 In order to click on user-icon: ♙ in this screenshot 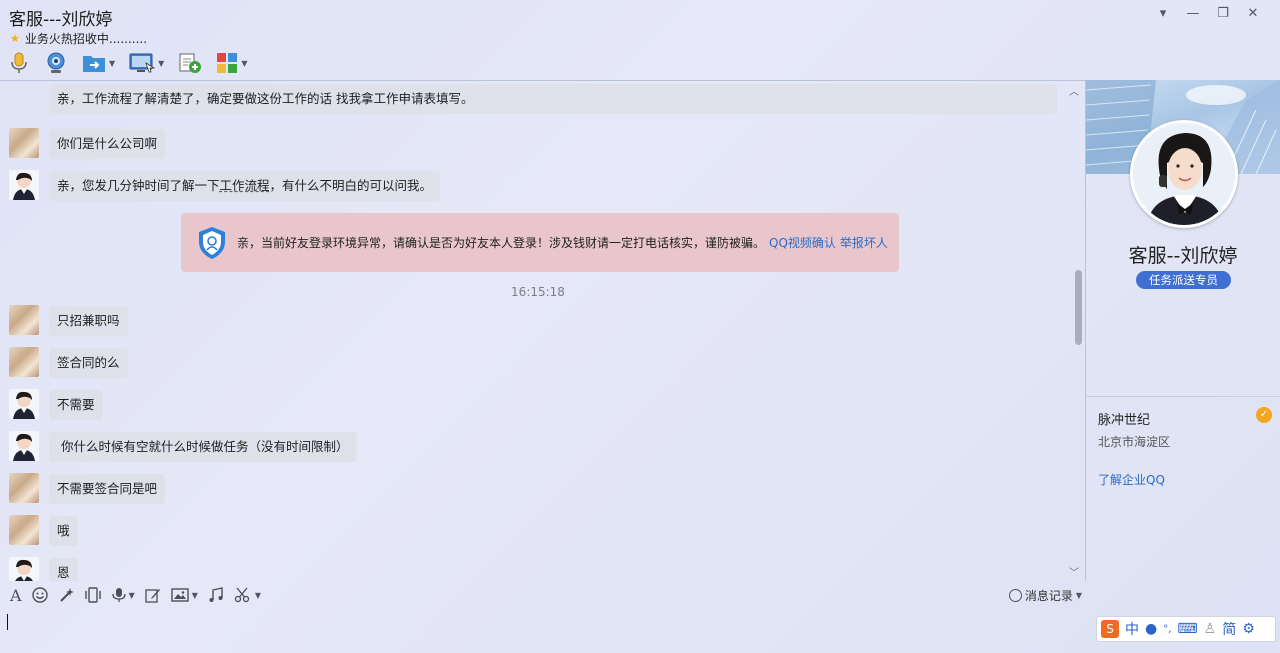, I will do `click(1210, 629)`.